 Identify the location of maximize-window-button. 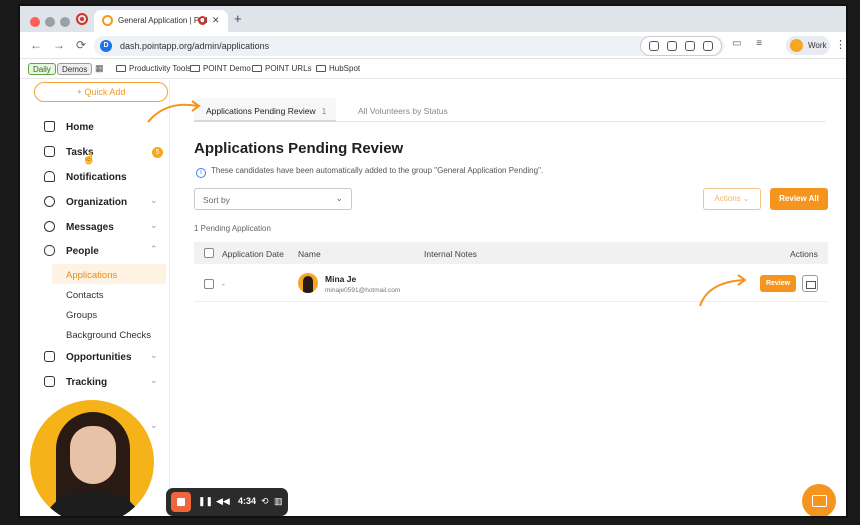
(65, 22).